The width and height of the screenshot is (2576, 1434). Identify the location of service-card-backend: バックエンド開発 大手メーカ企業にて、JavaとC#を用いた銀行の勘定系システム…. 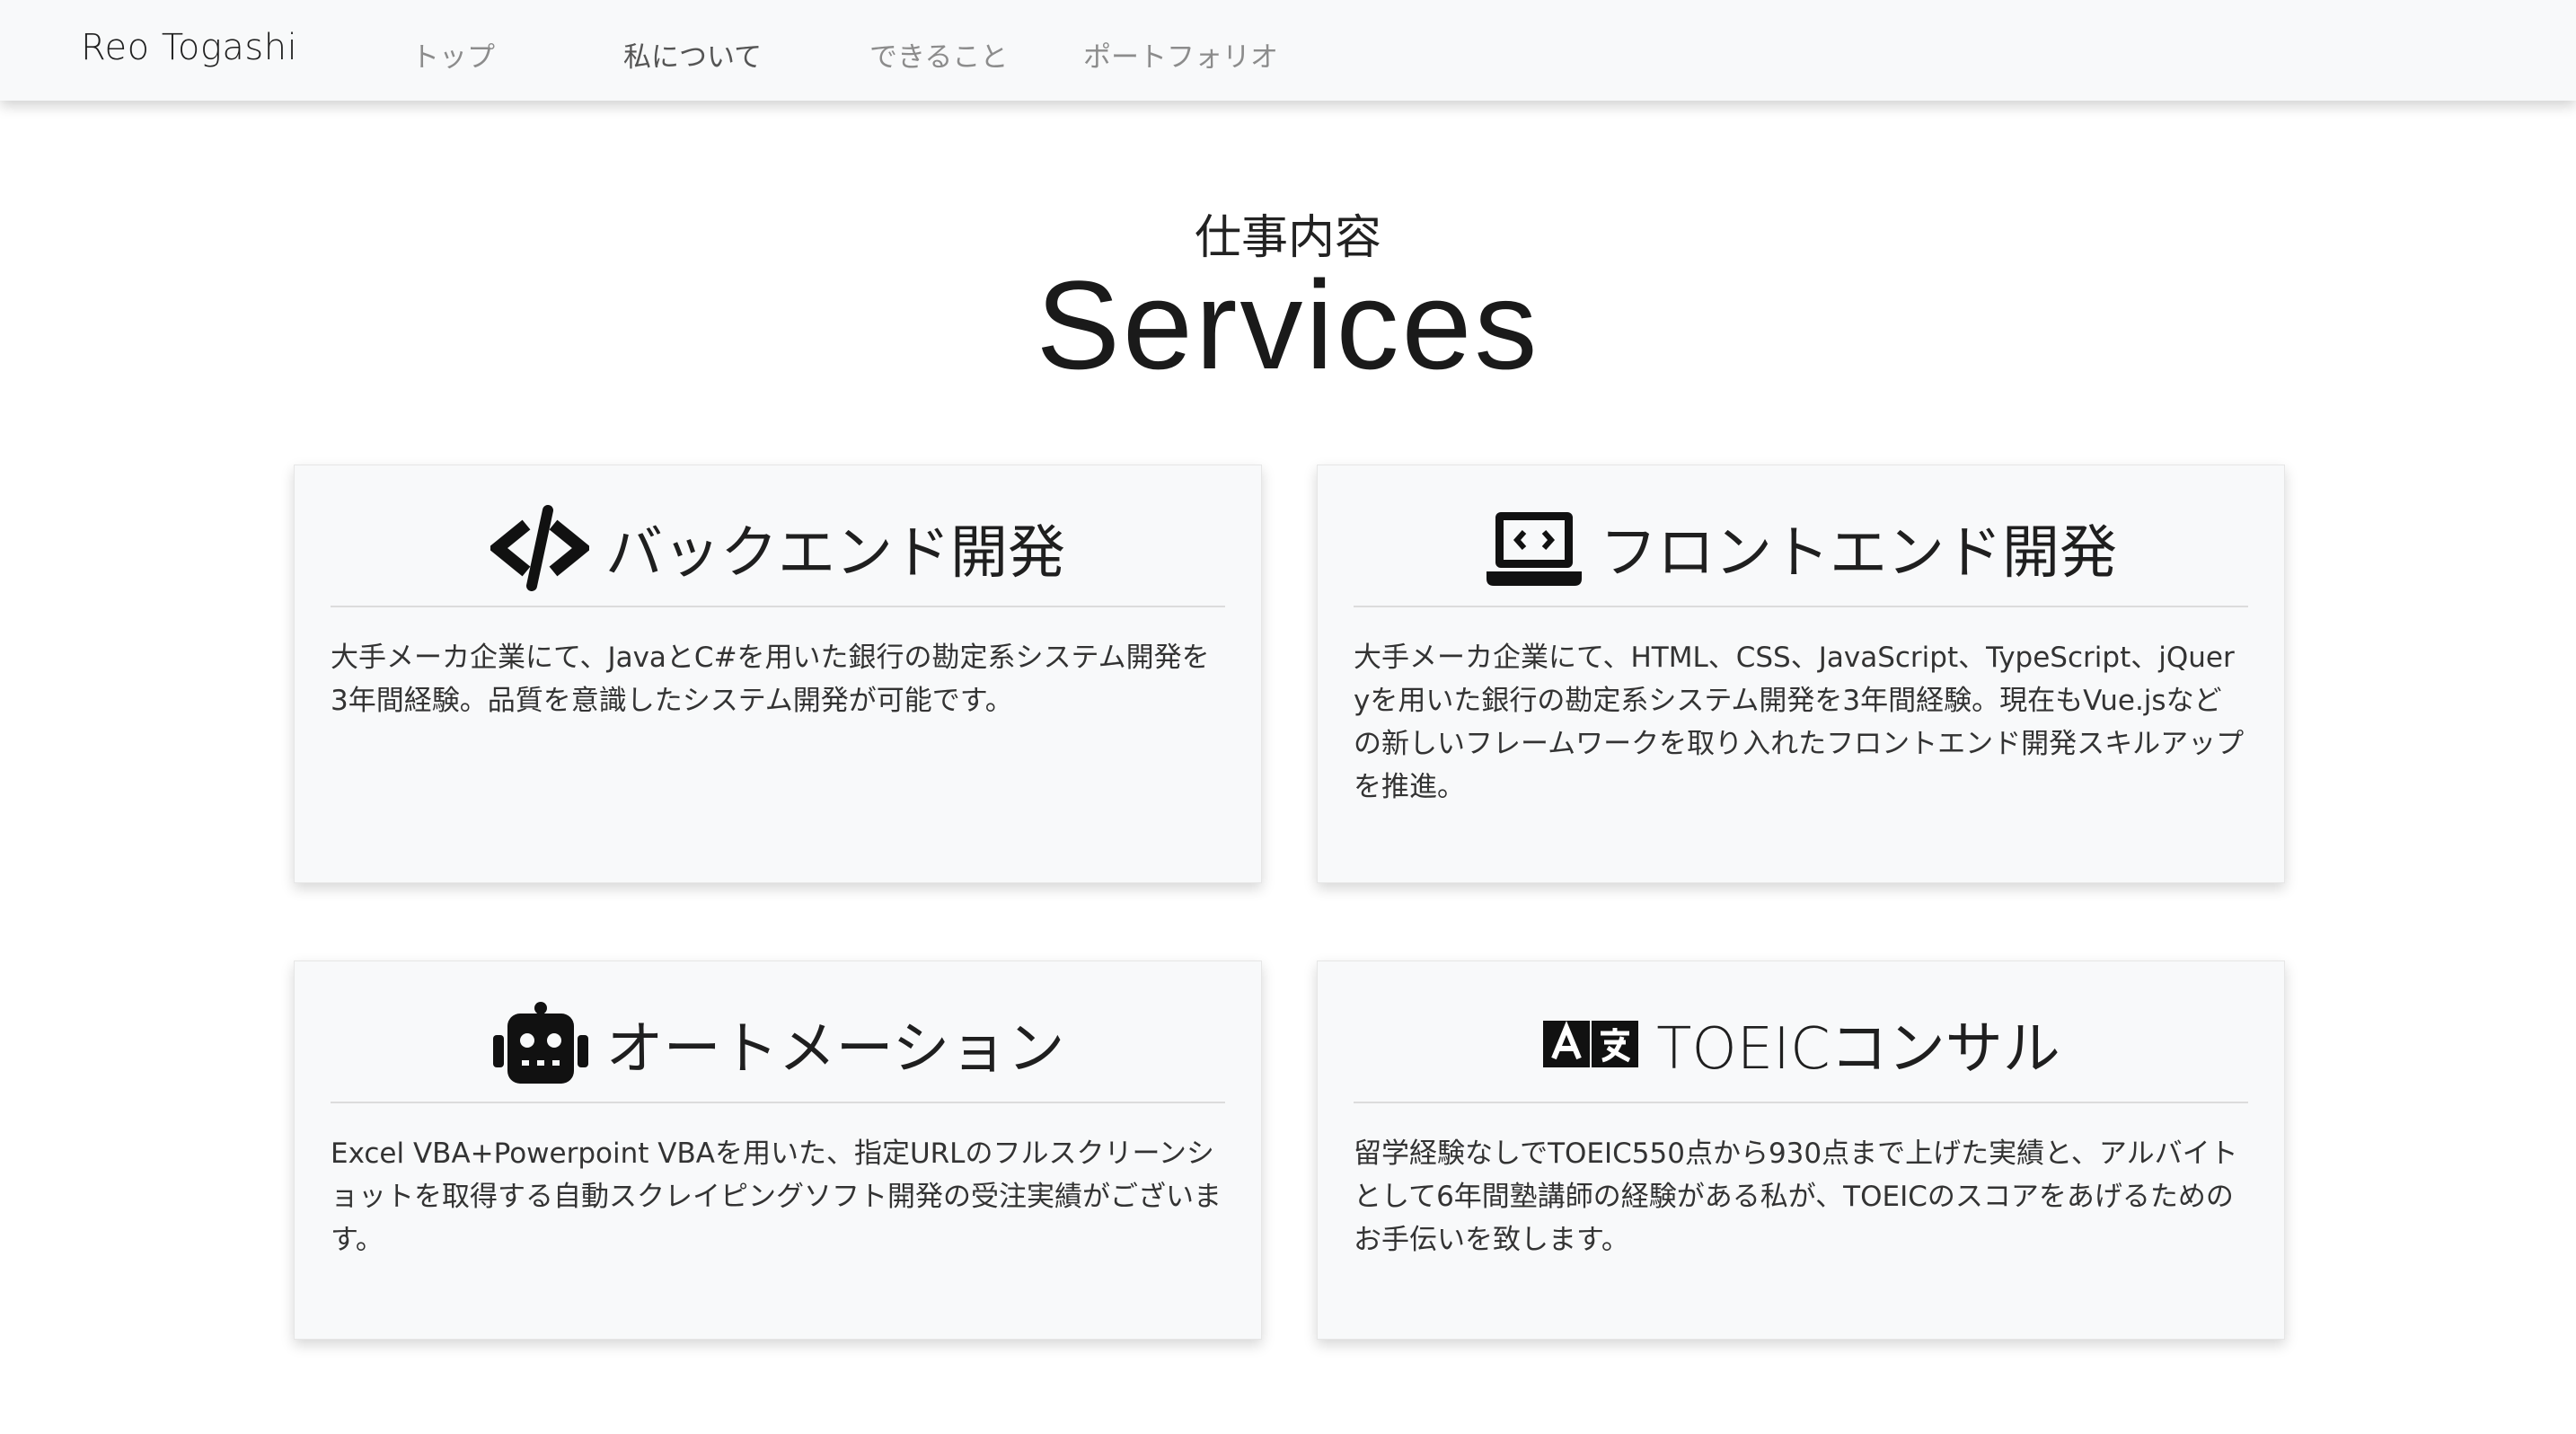
(778, 674).